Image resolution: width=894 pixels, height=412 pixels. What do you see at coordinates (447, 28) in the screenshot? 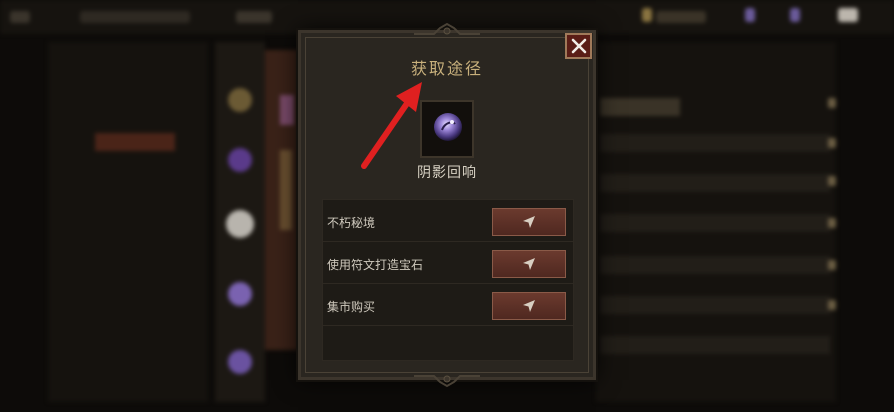
I see `dialog-top-ornament-icon` at bounding box center [447, 28].